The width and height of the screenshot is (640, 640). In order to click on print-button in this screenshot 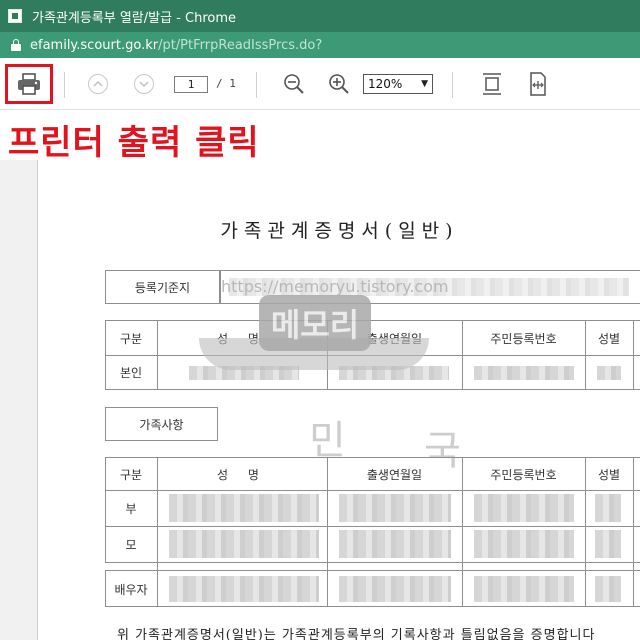, I will do `click(29, 84)`.